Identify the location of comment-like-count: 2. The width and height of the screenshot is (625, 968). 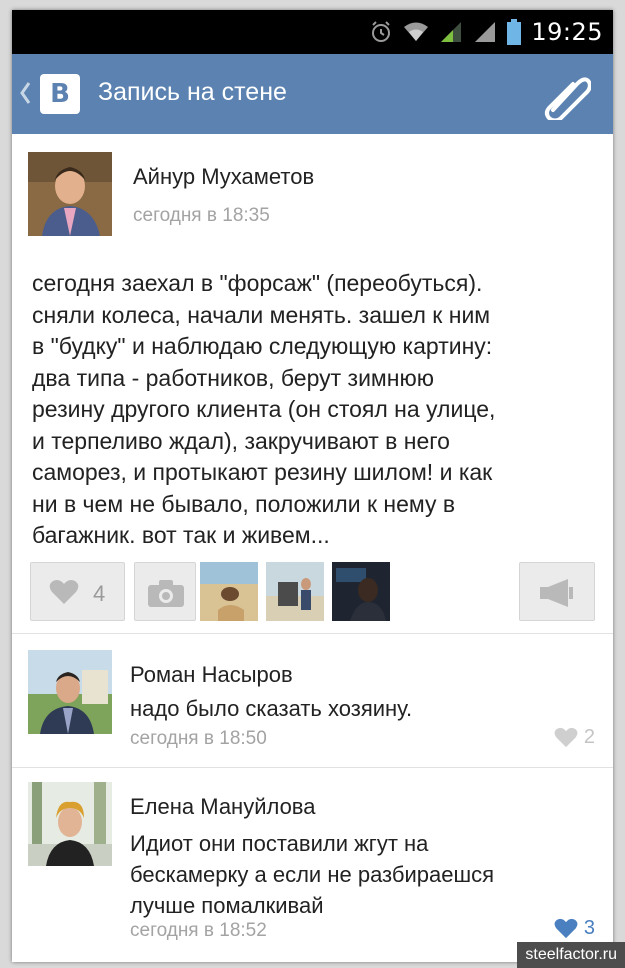
(589, 737).